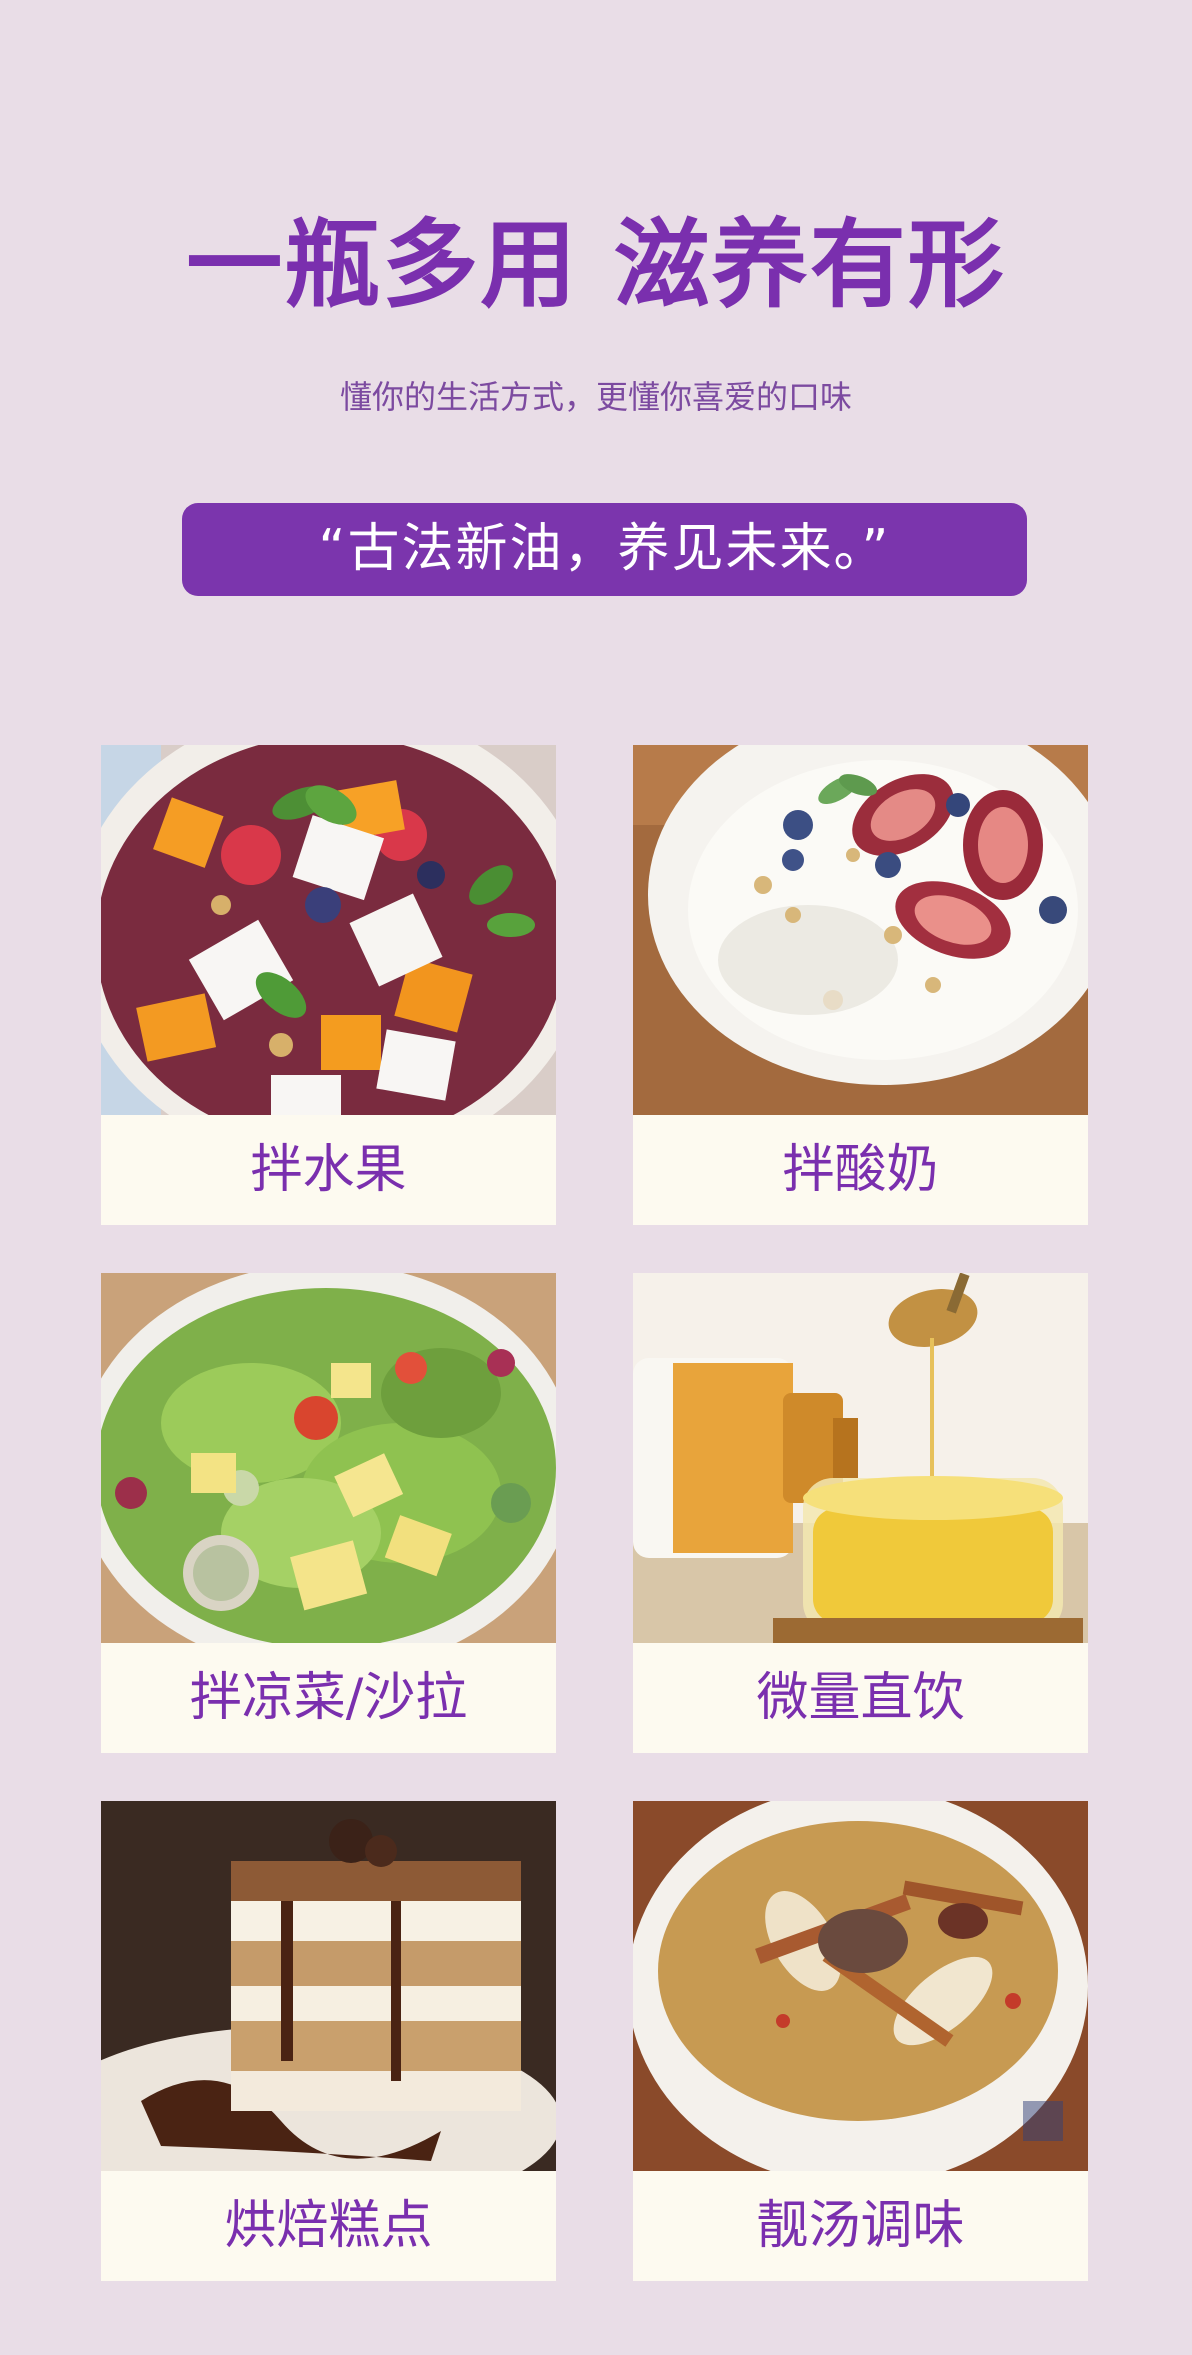 This screenshot has height=2355, width=1192. I want to click on use-label-fruit: 拌水果, so click(328, 1170).